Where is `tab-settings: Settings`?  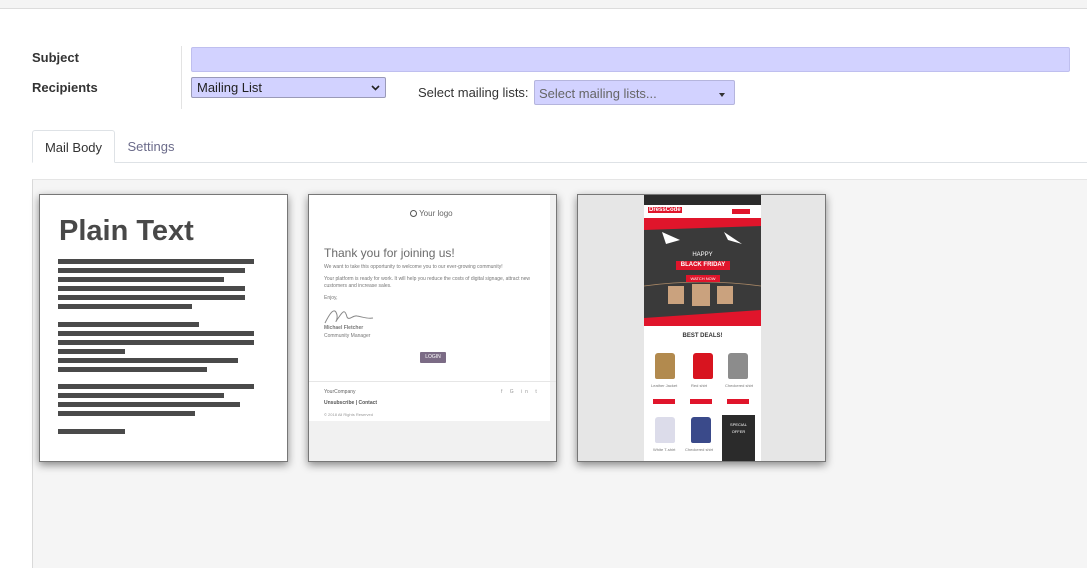 tab-settings: Settings is located at coordinates (151, 146).